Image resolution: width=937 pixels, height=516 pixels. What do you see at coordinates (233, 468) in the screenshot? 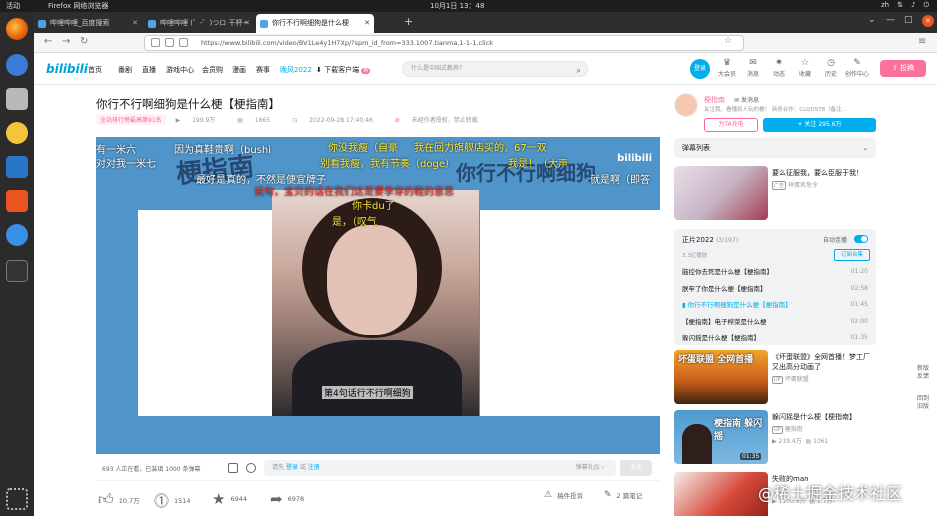
I see `danmaku-toggle-icon` at bounding box center [233, 468].